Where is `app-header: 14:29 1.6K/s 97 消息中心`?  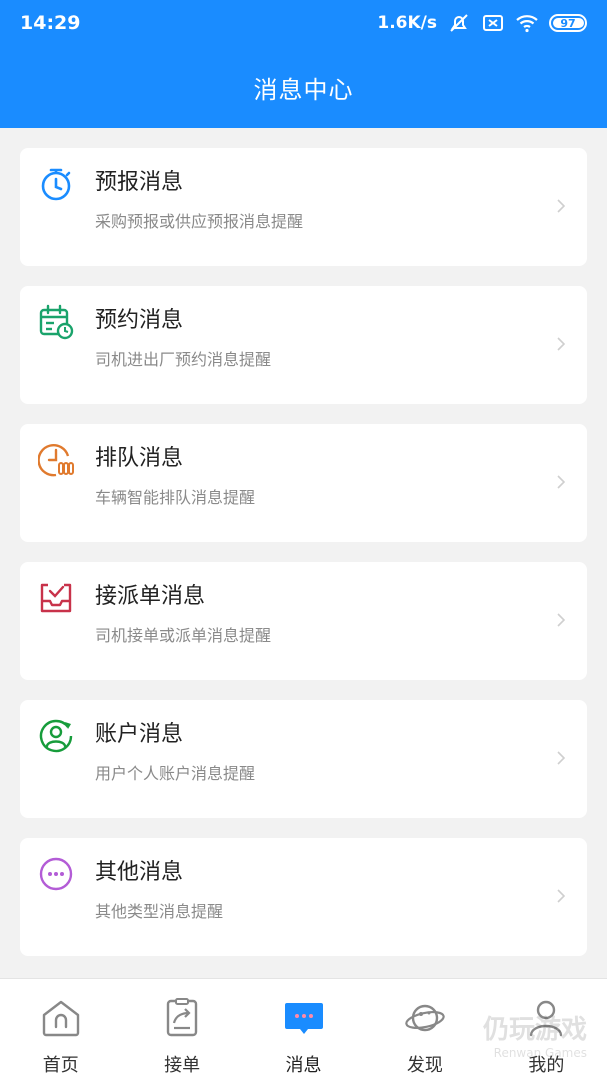 app-header: 14:29 1.6K/s 97 消息中心 is located at coordinates (303, 64).